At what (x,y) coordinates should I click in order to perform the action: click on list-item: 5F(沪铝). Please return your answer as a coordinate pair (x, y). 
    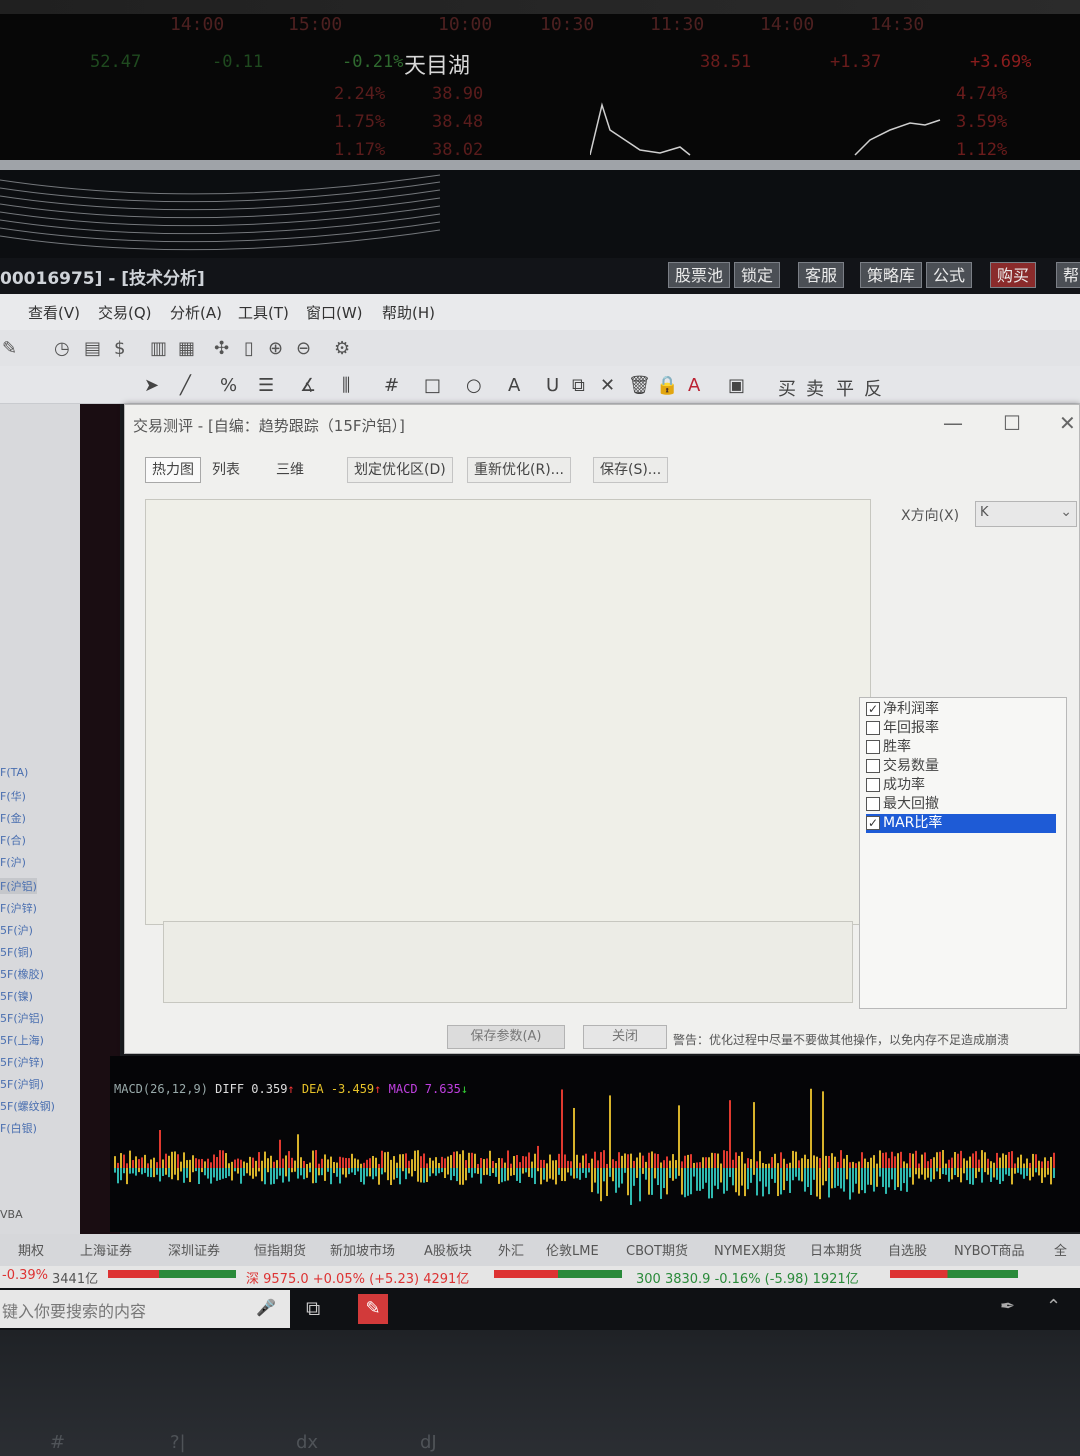
    Looking at the image, I should click on (22, 1018).